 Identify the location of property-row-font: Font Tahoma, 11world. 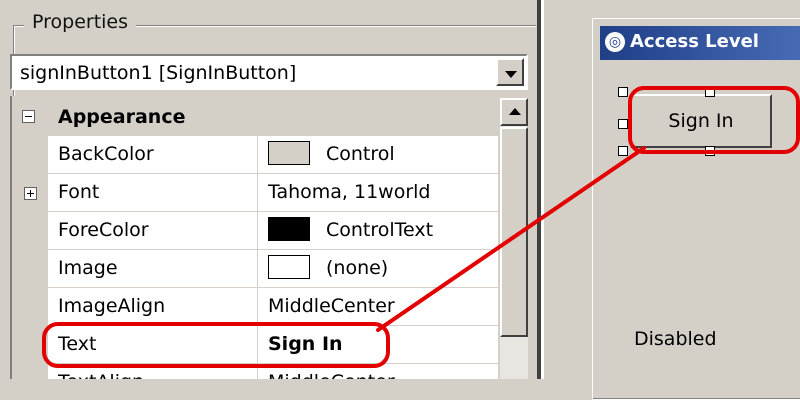
(255, 193).